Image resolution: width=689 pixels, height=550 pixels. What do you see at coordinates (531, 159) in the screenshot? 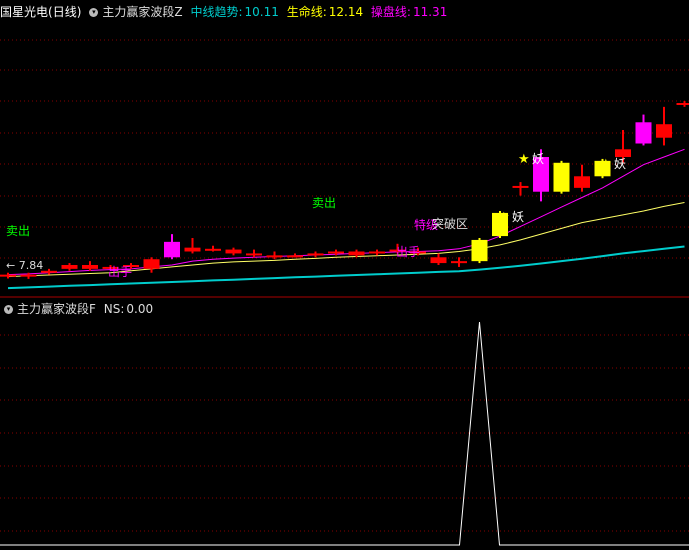
I see `yao-marker-2: ★ 妖` at bounding box center [531, 159].